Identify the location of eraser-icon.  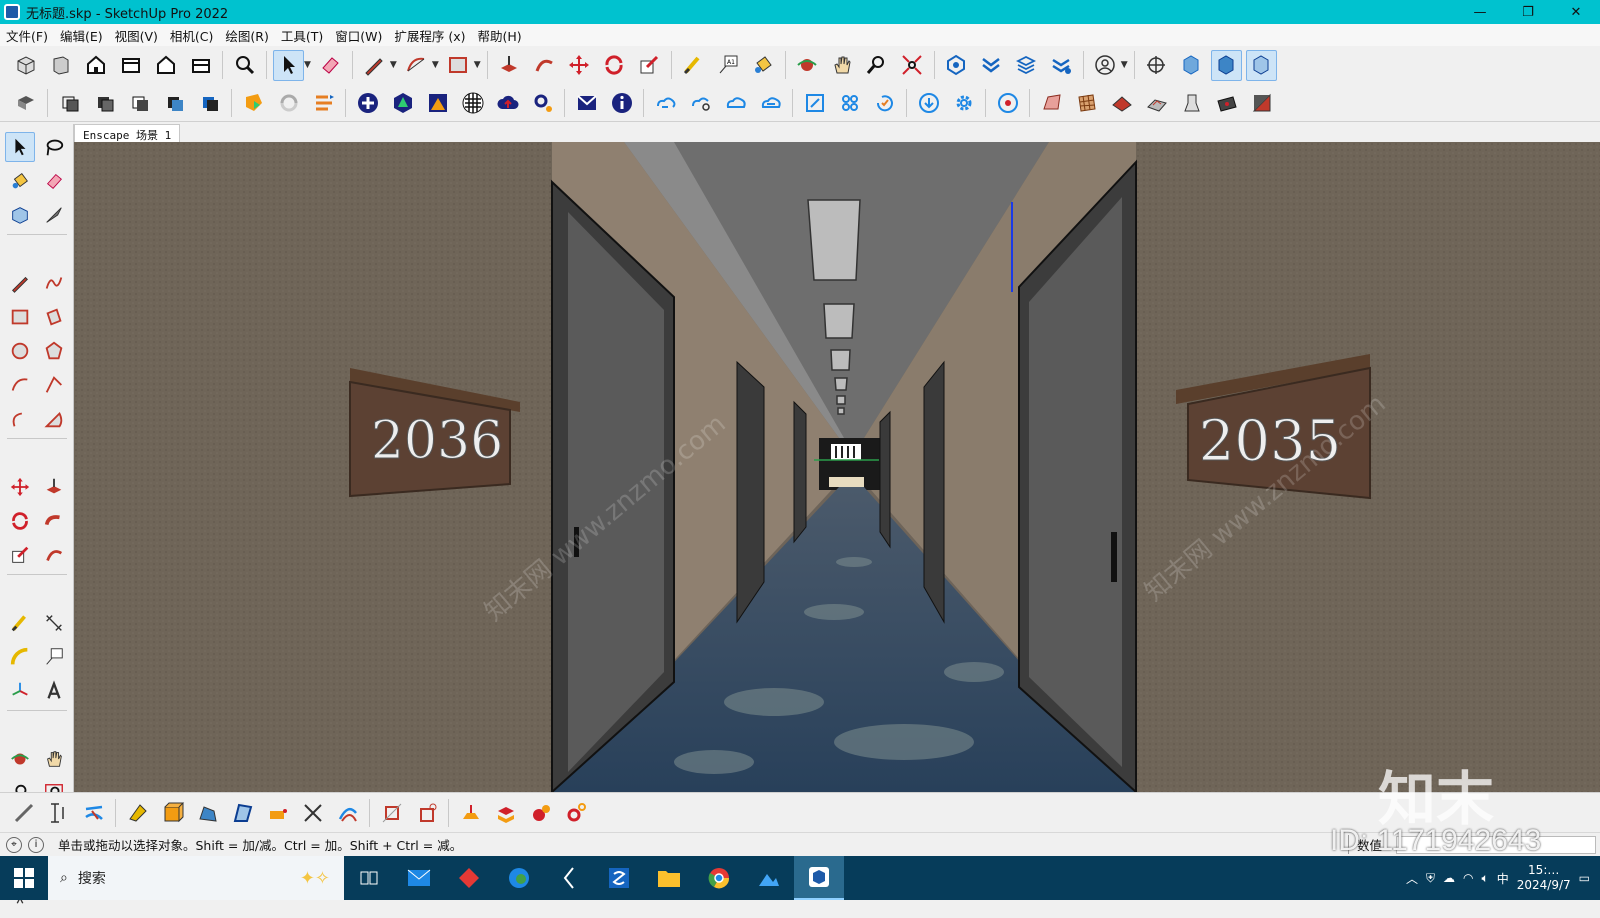
(54, 181).